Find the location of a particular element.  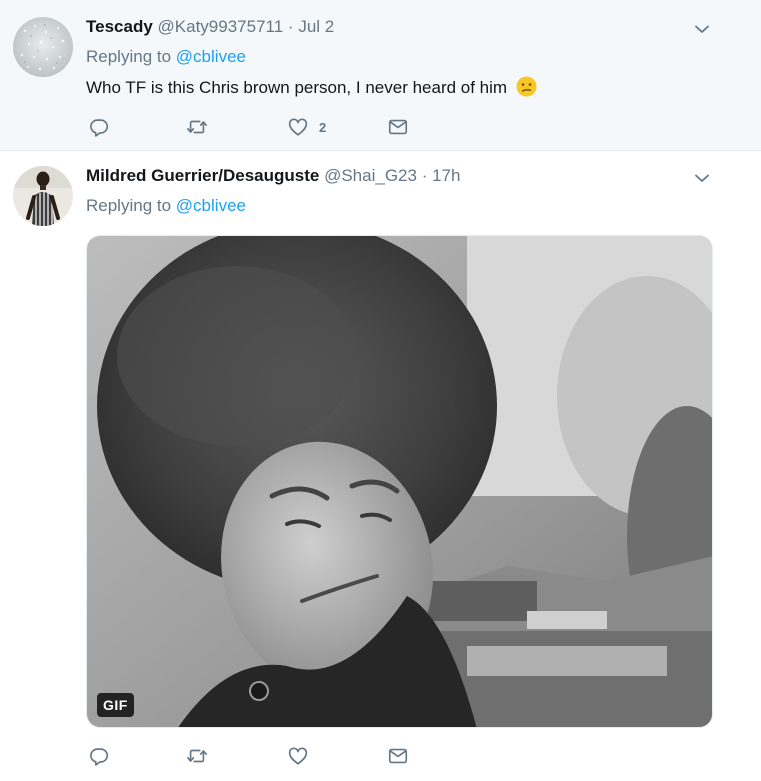

timestamp: 17h is located at coordinates (446, 175).